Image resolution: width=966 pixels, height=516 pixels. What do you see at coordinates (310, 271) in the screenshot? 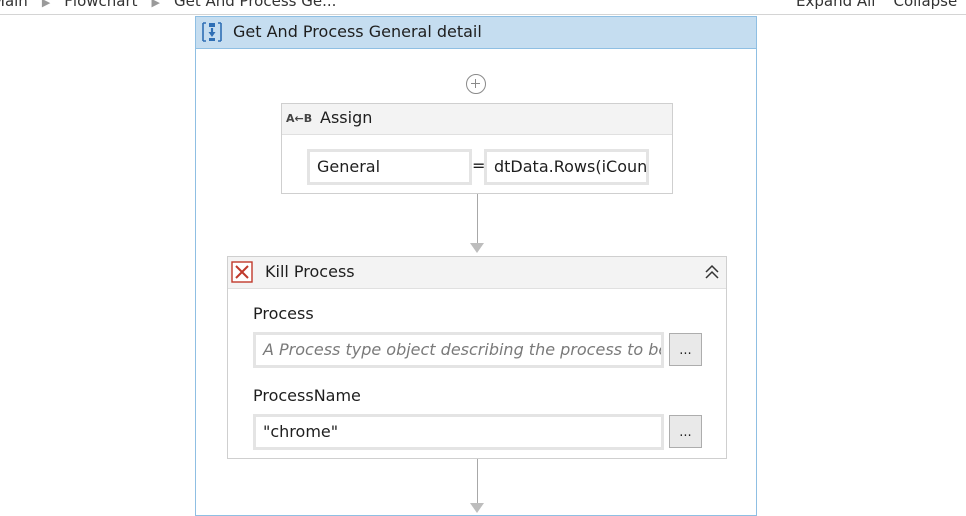
I see `kill-process-title: Kill Process` at bounding box center [310, 271].